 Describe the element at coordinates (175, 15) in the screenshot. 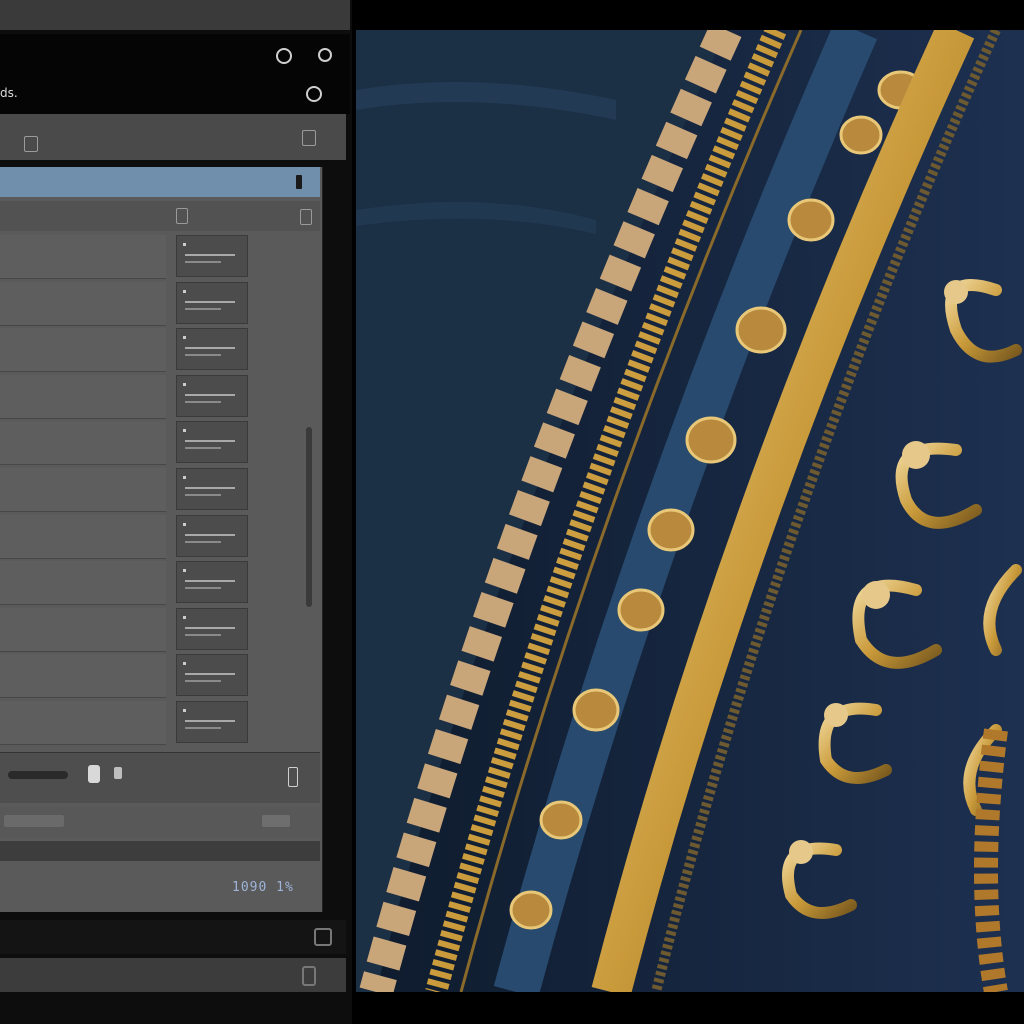

I see `top-strip` at that location.